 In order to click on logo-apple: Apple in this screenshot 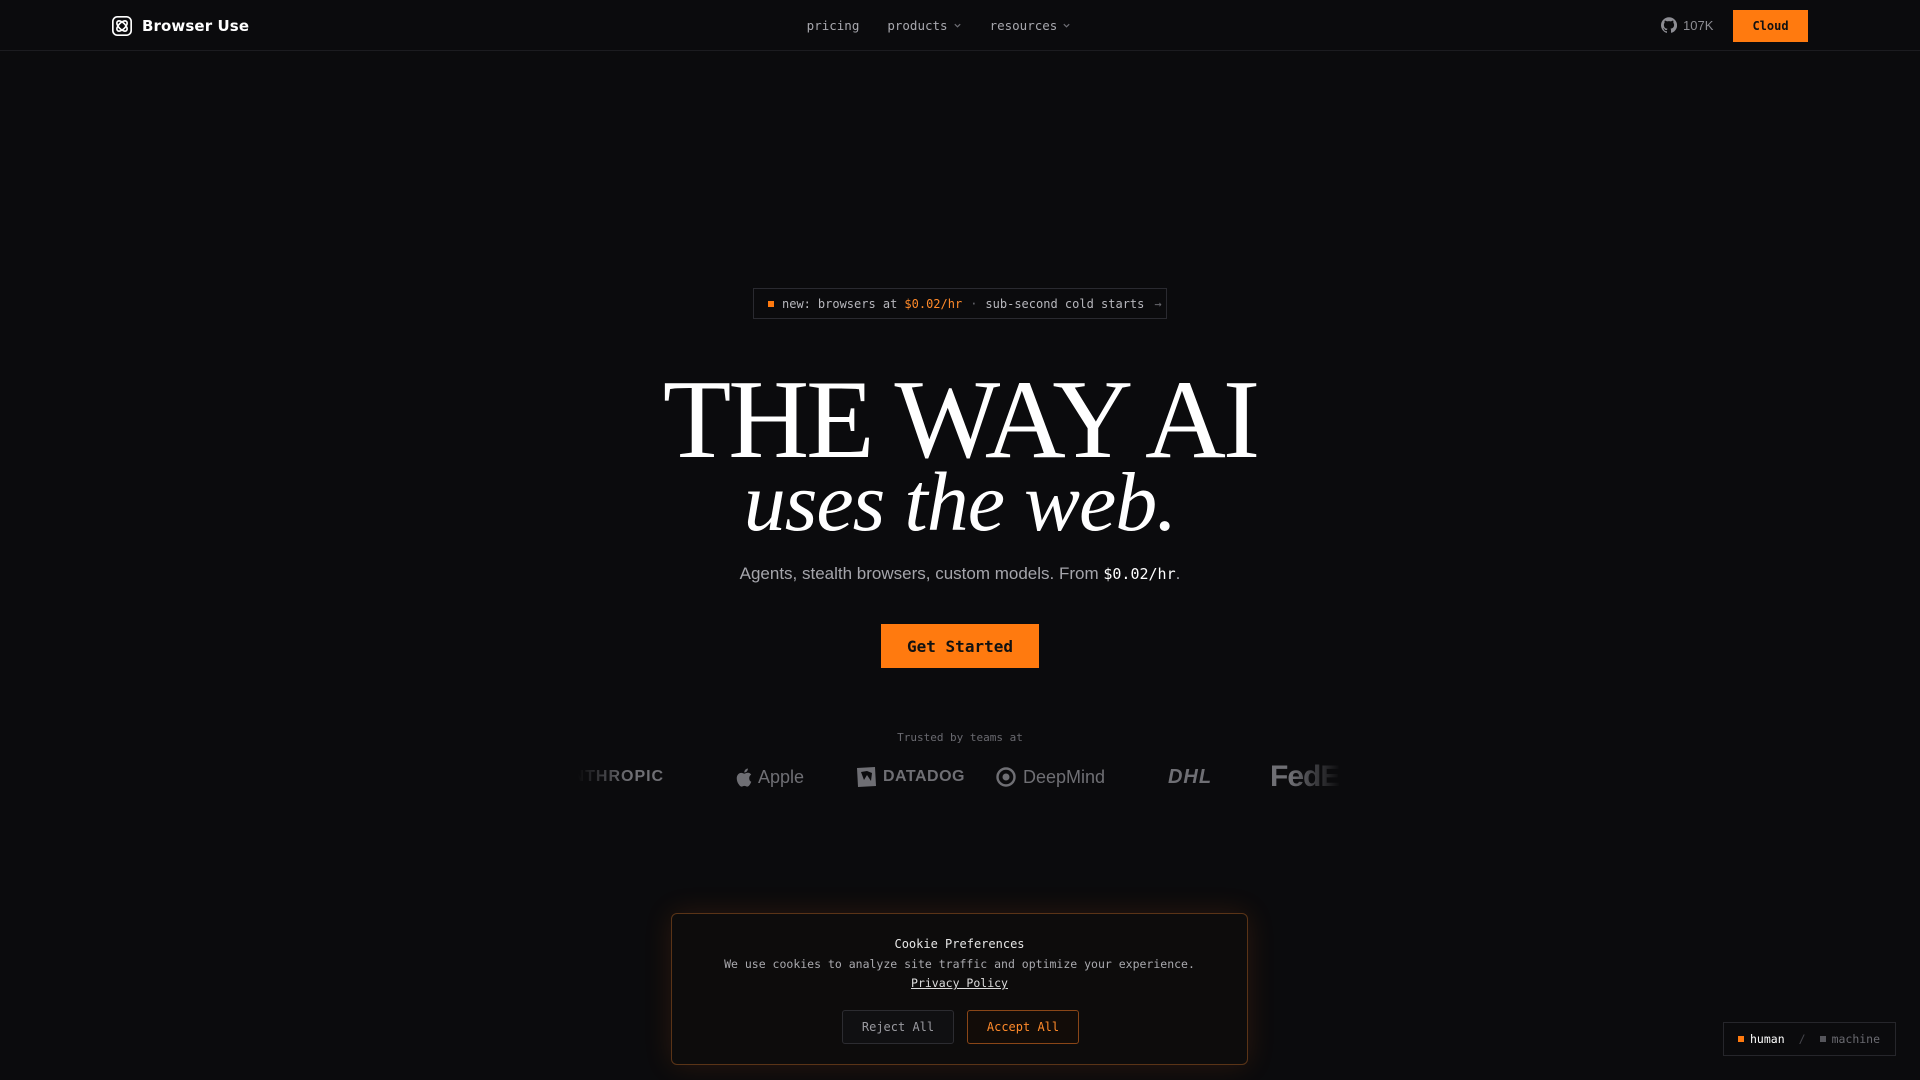, I will do `click(770, 777)`.